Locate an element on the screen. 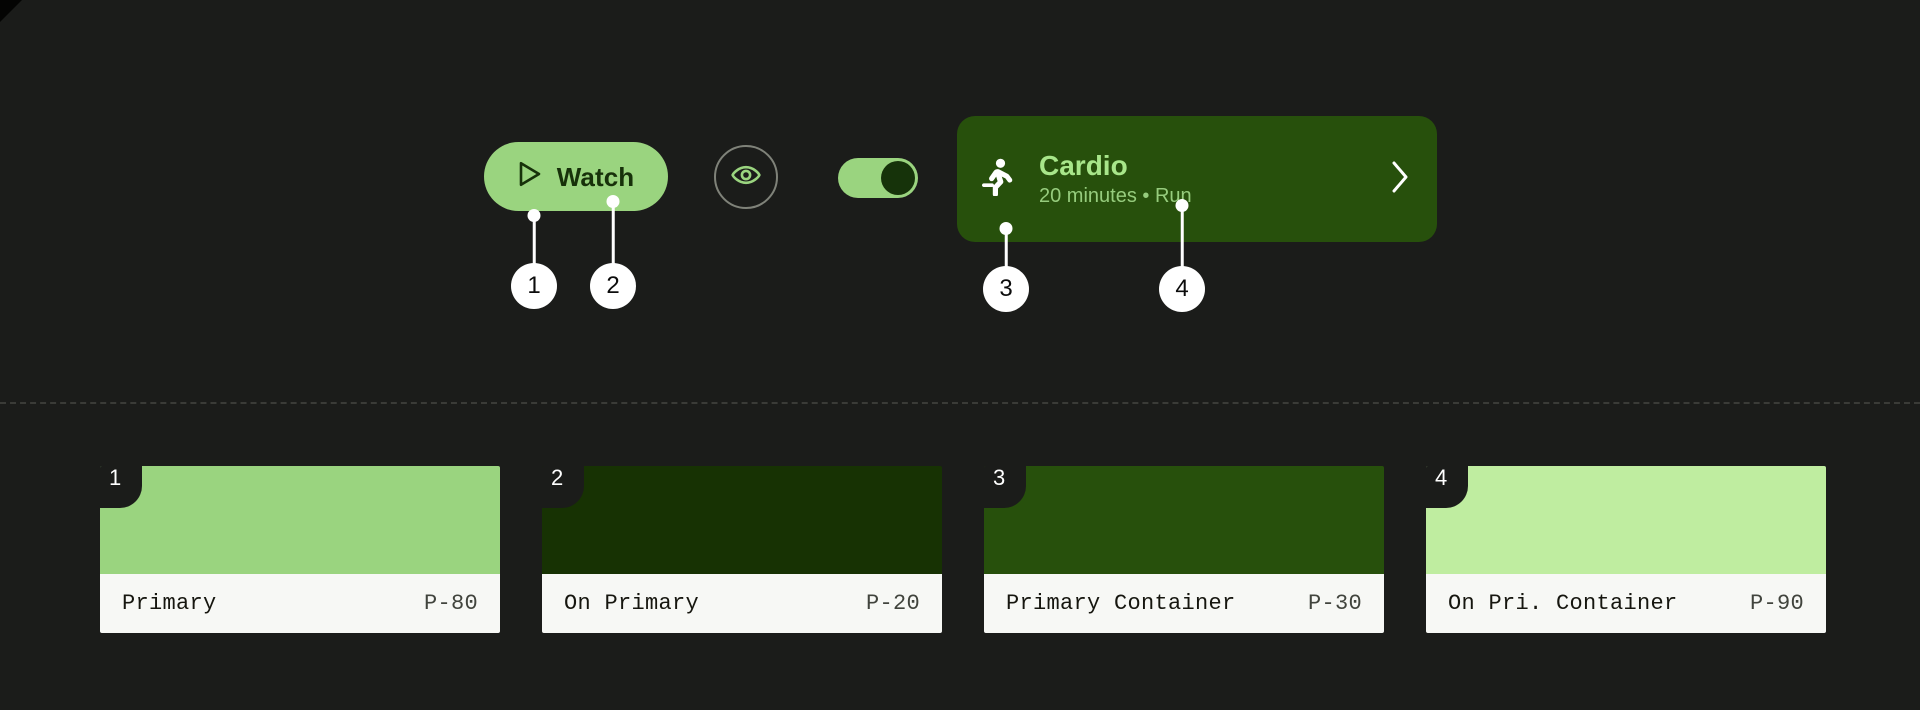 This screenshot has height=710, width=1920. eye-icon is located at coordinates (746, 177).